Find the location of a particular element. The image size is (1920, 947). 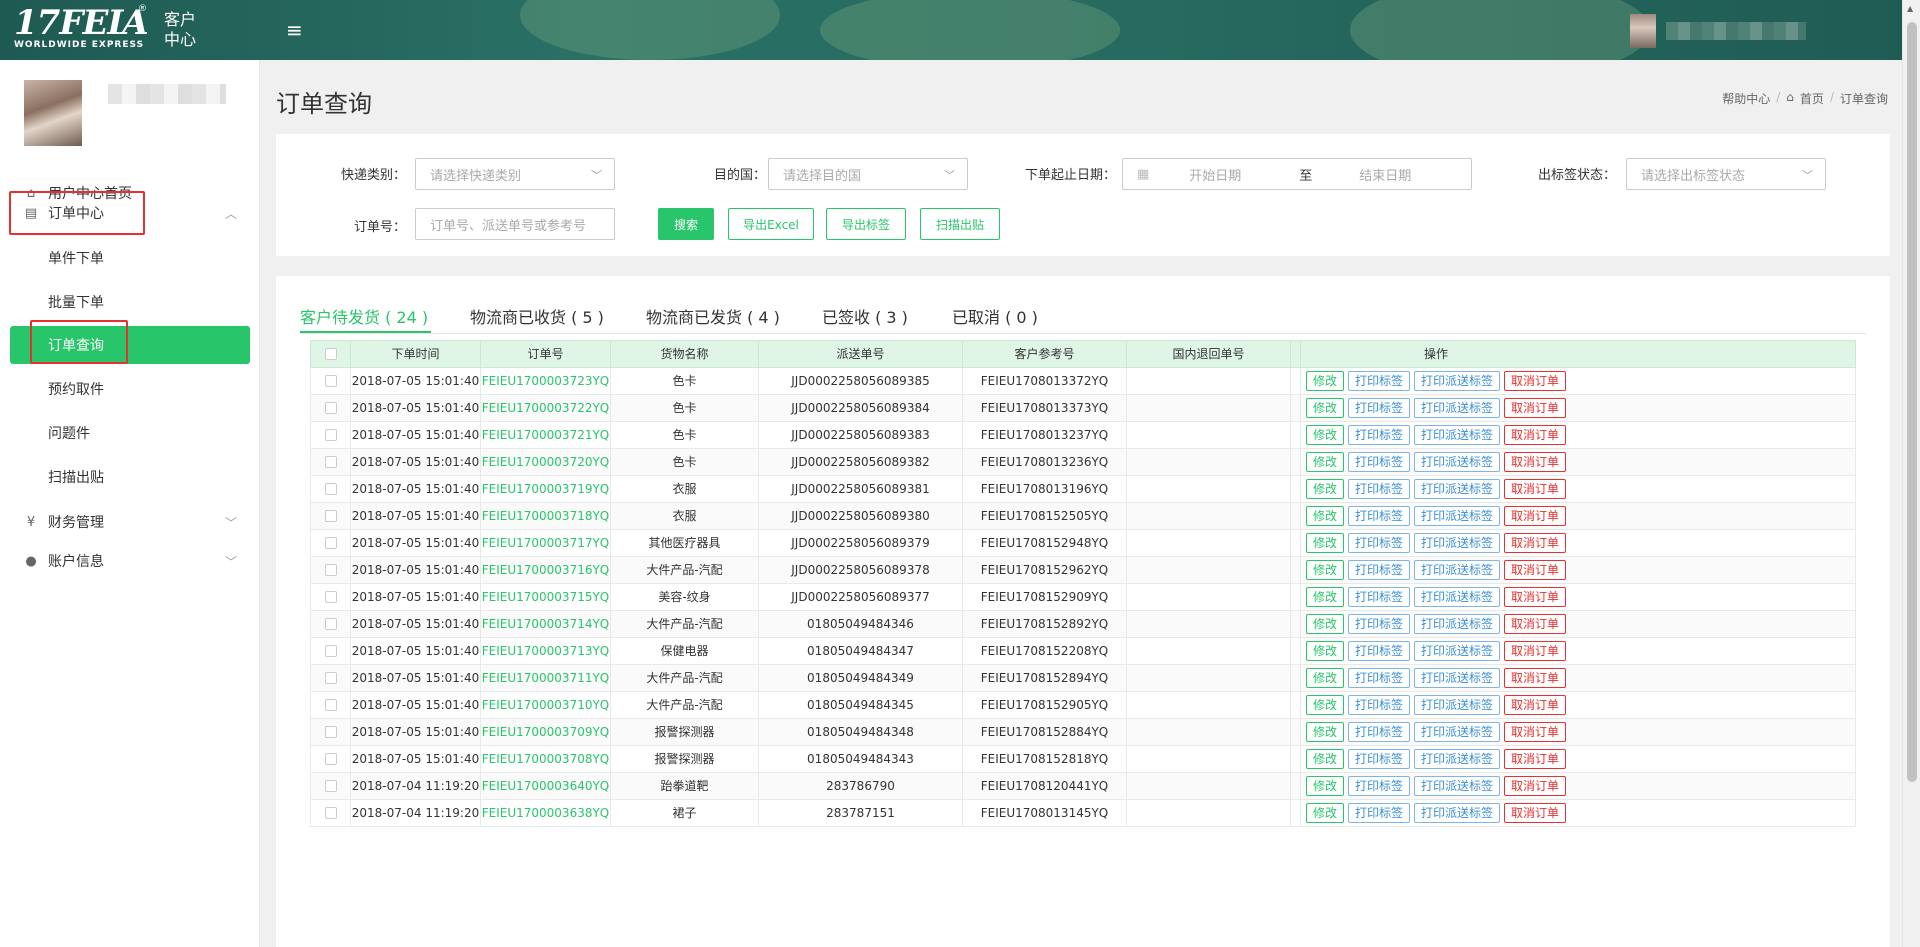

sidebar-sub-scan: 扫描出贴 is located at coordinates (148, 477).